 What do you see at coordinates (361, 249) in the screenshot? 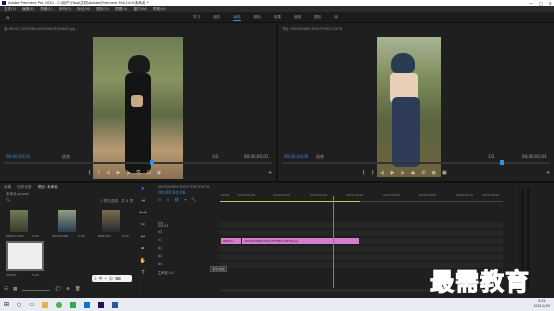
I see `track-lane-a1` at bounding box center [361, 249].